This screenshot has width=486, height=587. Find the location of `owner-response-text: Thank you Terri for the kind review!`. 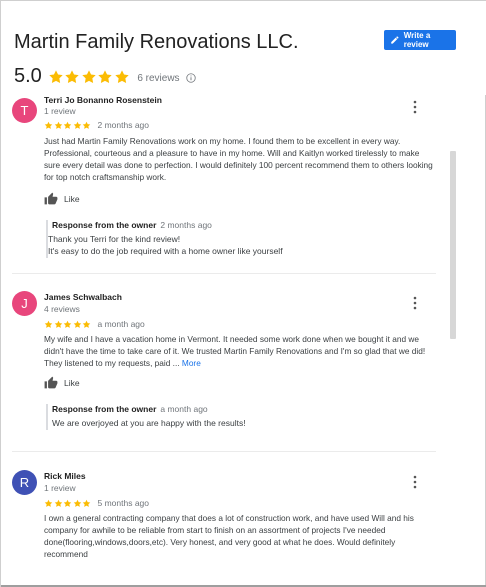

owner-response-text: Thank you Terri for the kind review! is located at coordinates (114, 239).